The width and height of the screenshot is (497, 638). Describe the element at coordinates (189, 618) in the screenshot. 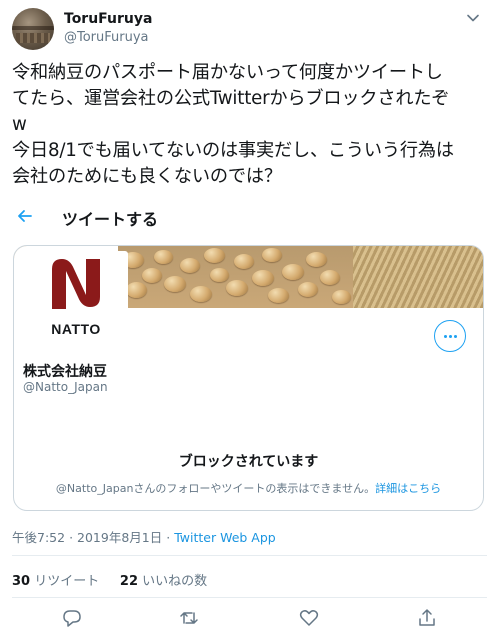

I see `retweet-icon` at that location.